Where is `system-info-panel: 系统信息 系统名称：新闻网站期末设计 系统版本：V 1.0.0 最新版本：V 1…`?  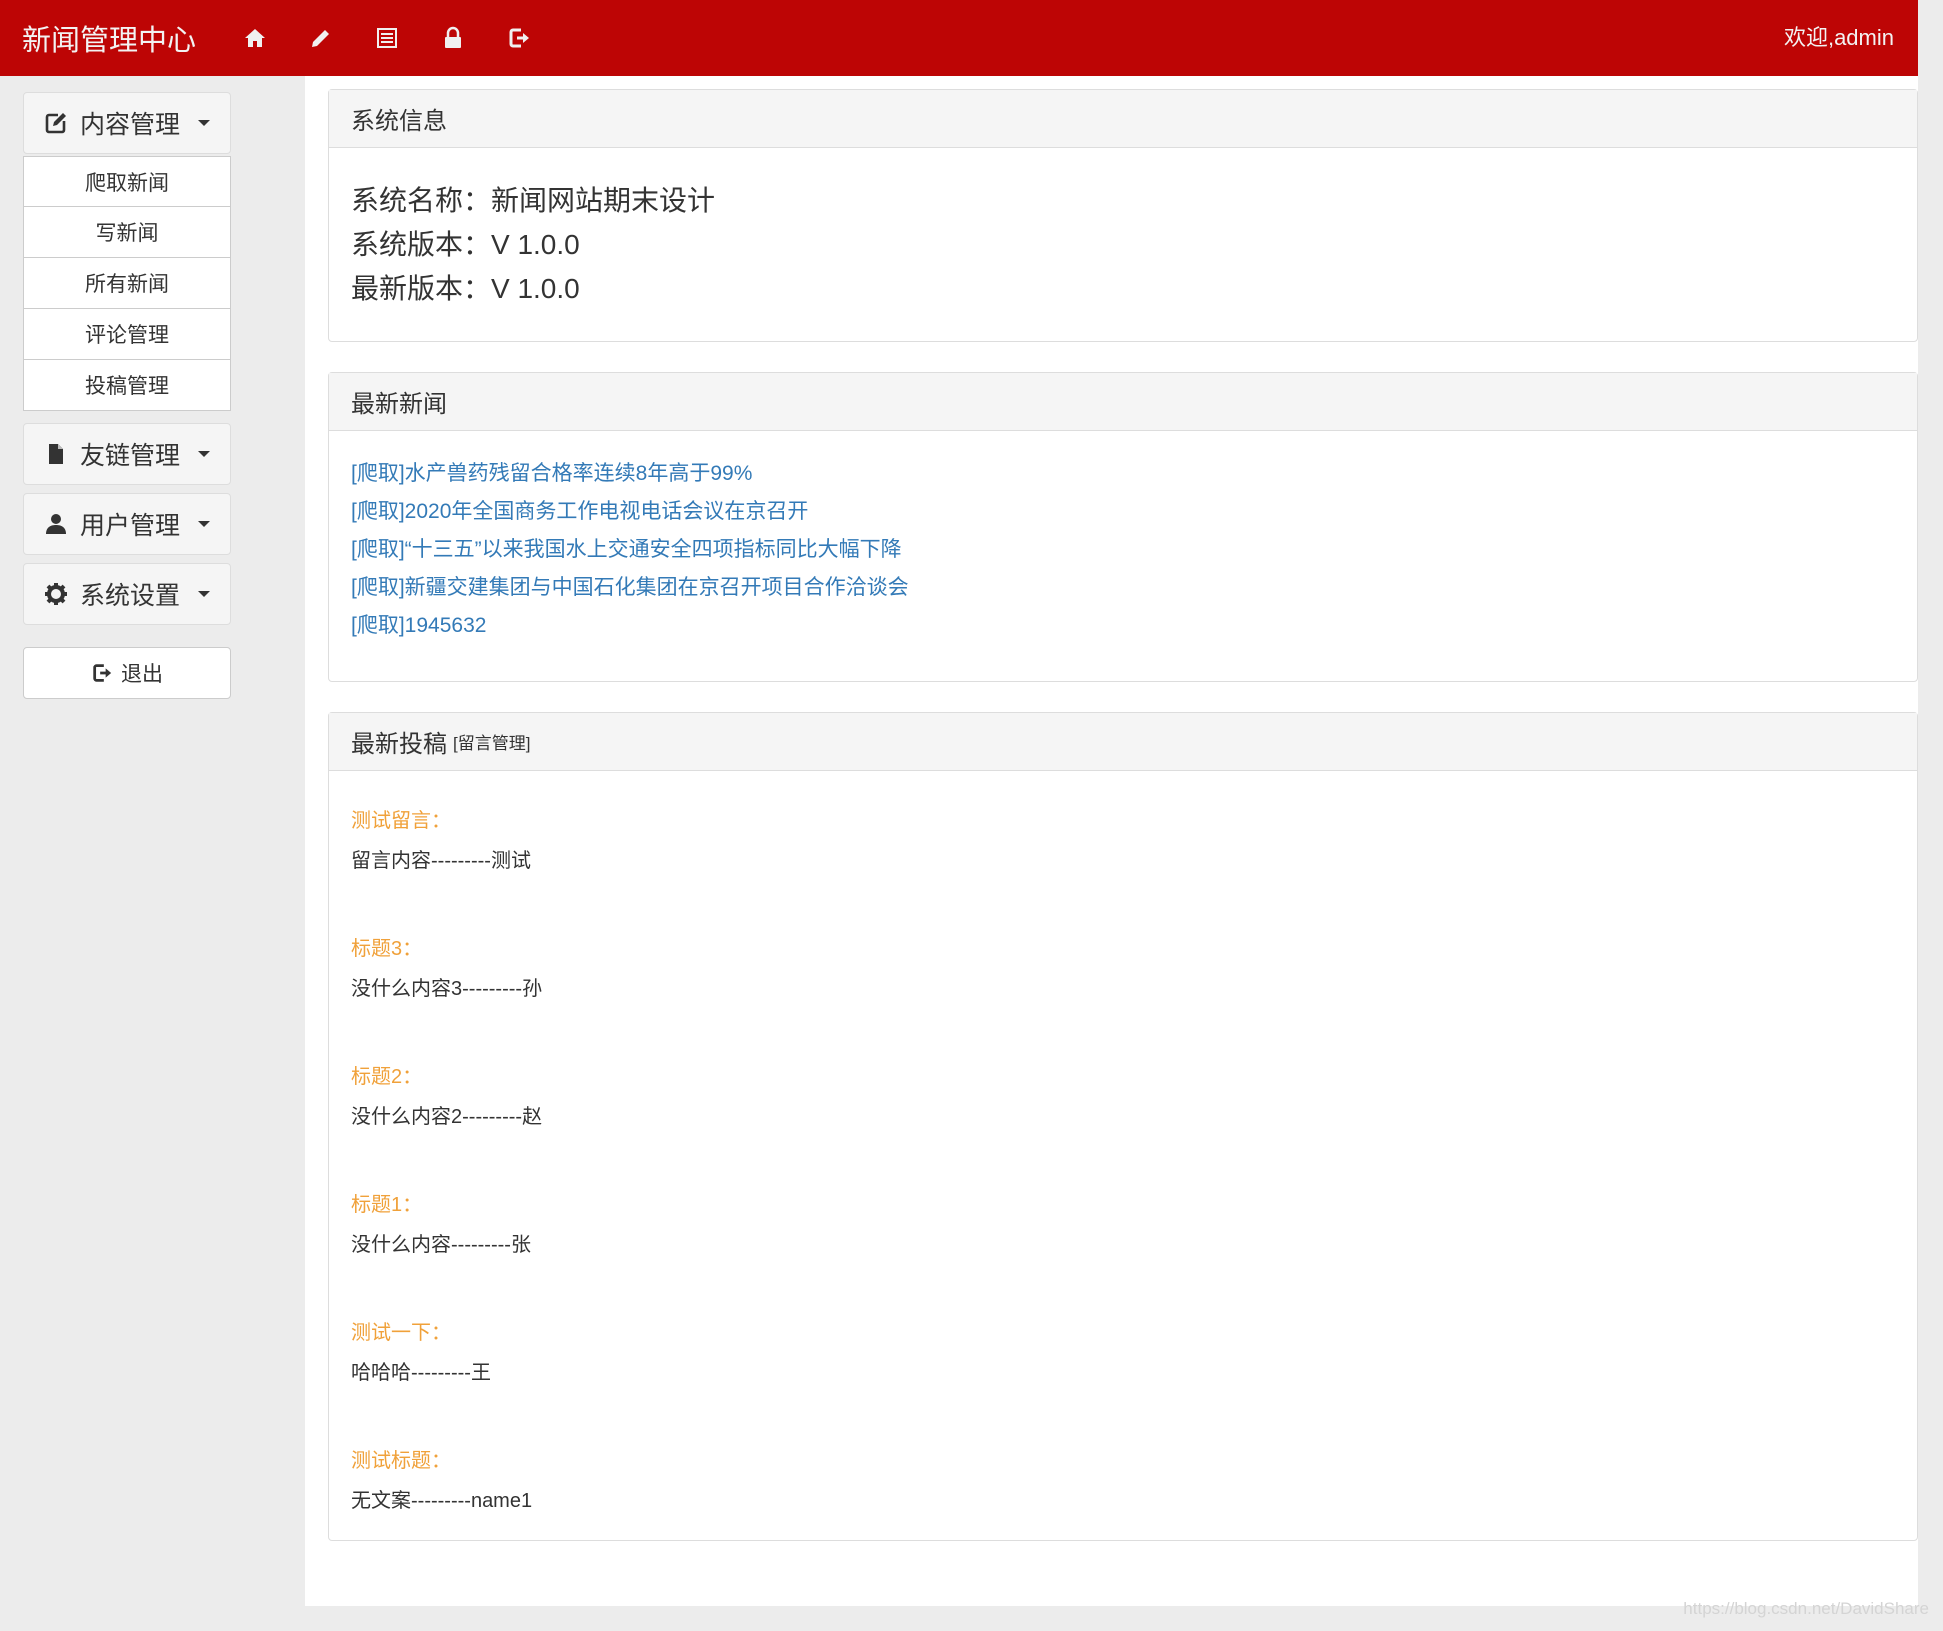 system-info-panel: 系统信息 系统名称：新闻网站期末设计 系统版本：V 1.0.0 最新版本：V 1… is located at coordinates (1123, 215).